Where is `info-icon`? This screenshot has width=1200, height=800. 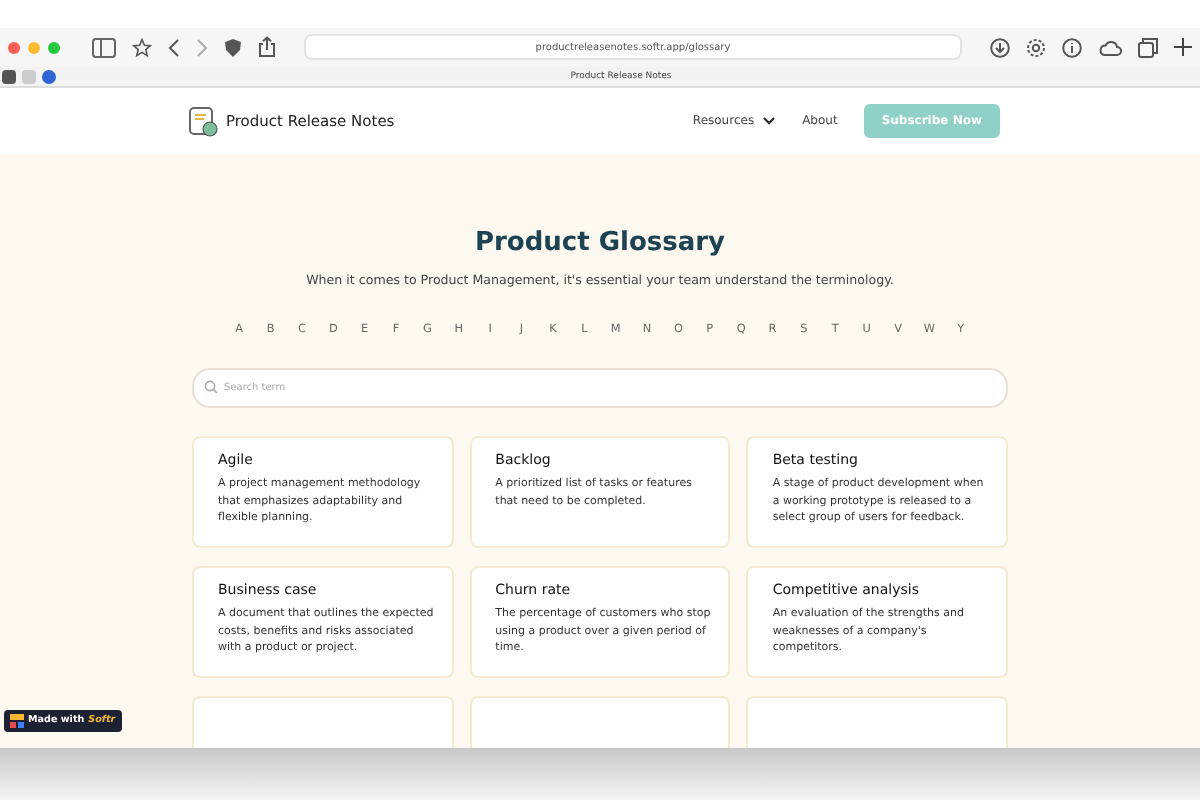
info-icon is located at coordinates (1072, 47).